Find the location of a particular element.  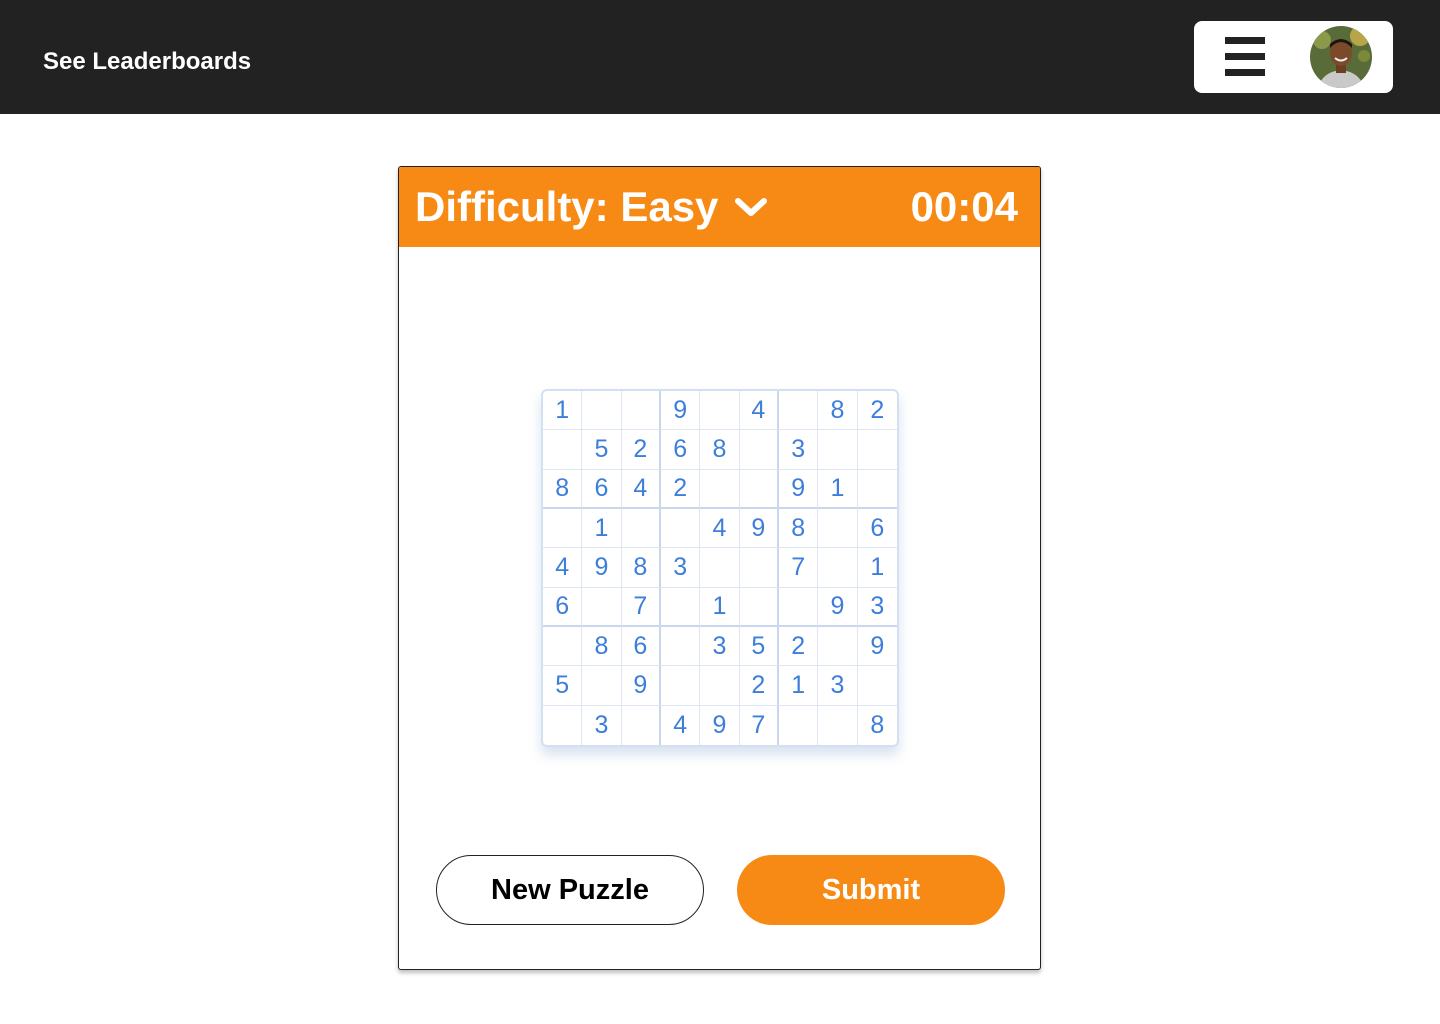

card-header: Difficulty: Easy 00:04 is located at coordinates (719, 207).